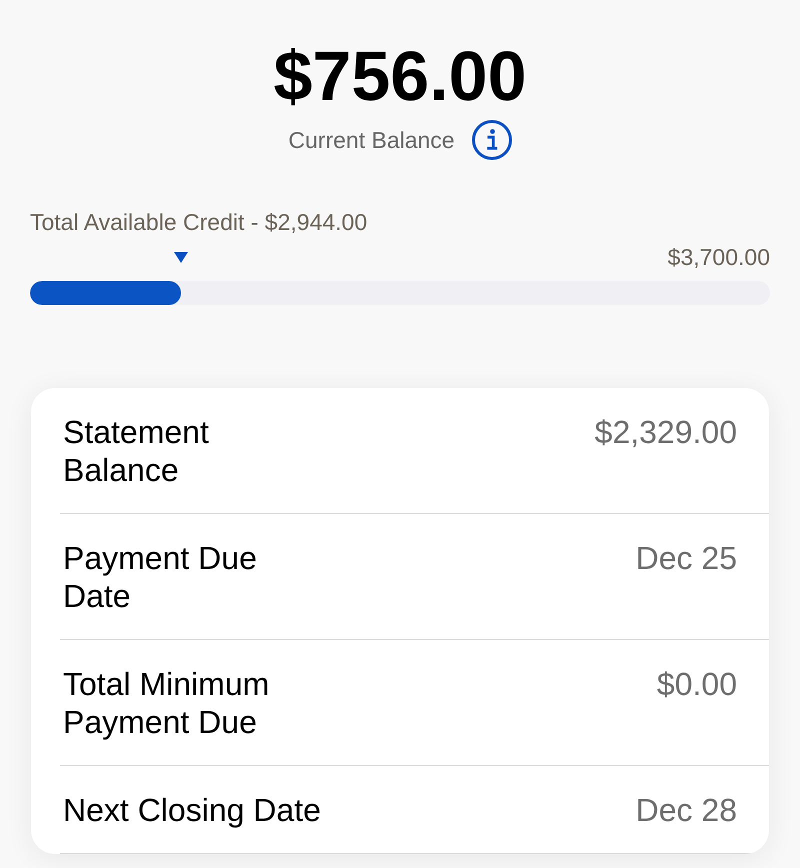 This screenshot has width=800, height=868. Describe the element at coordinates (136, 451) in the screenshot. I see `detail-label: Statement Balance` at that location.